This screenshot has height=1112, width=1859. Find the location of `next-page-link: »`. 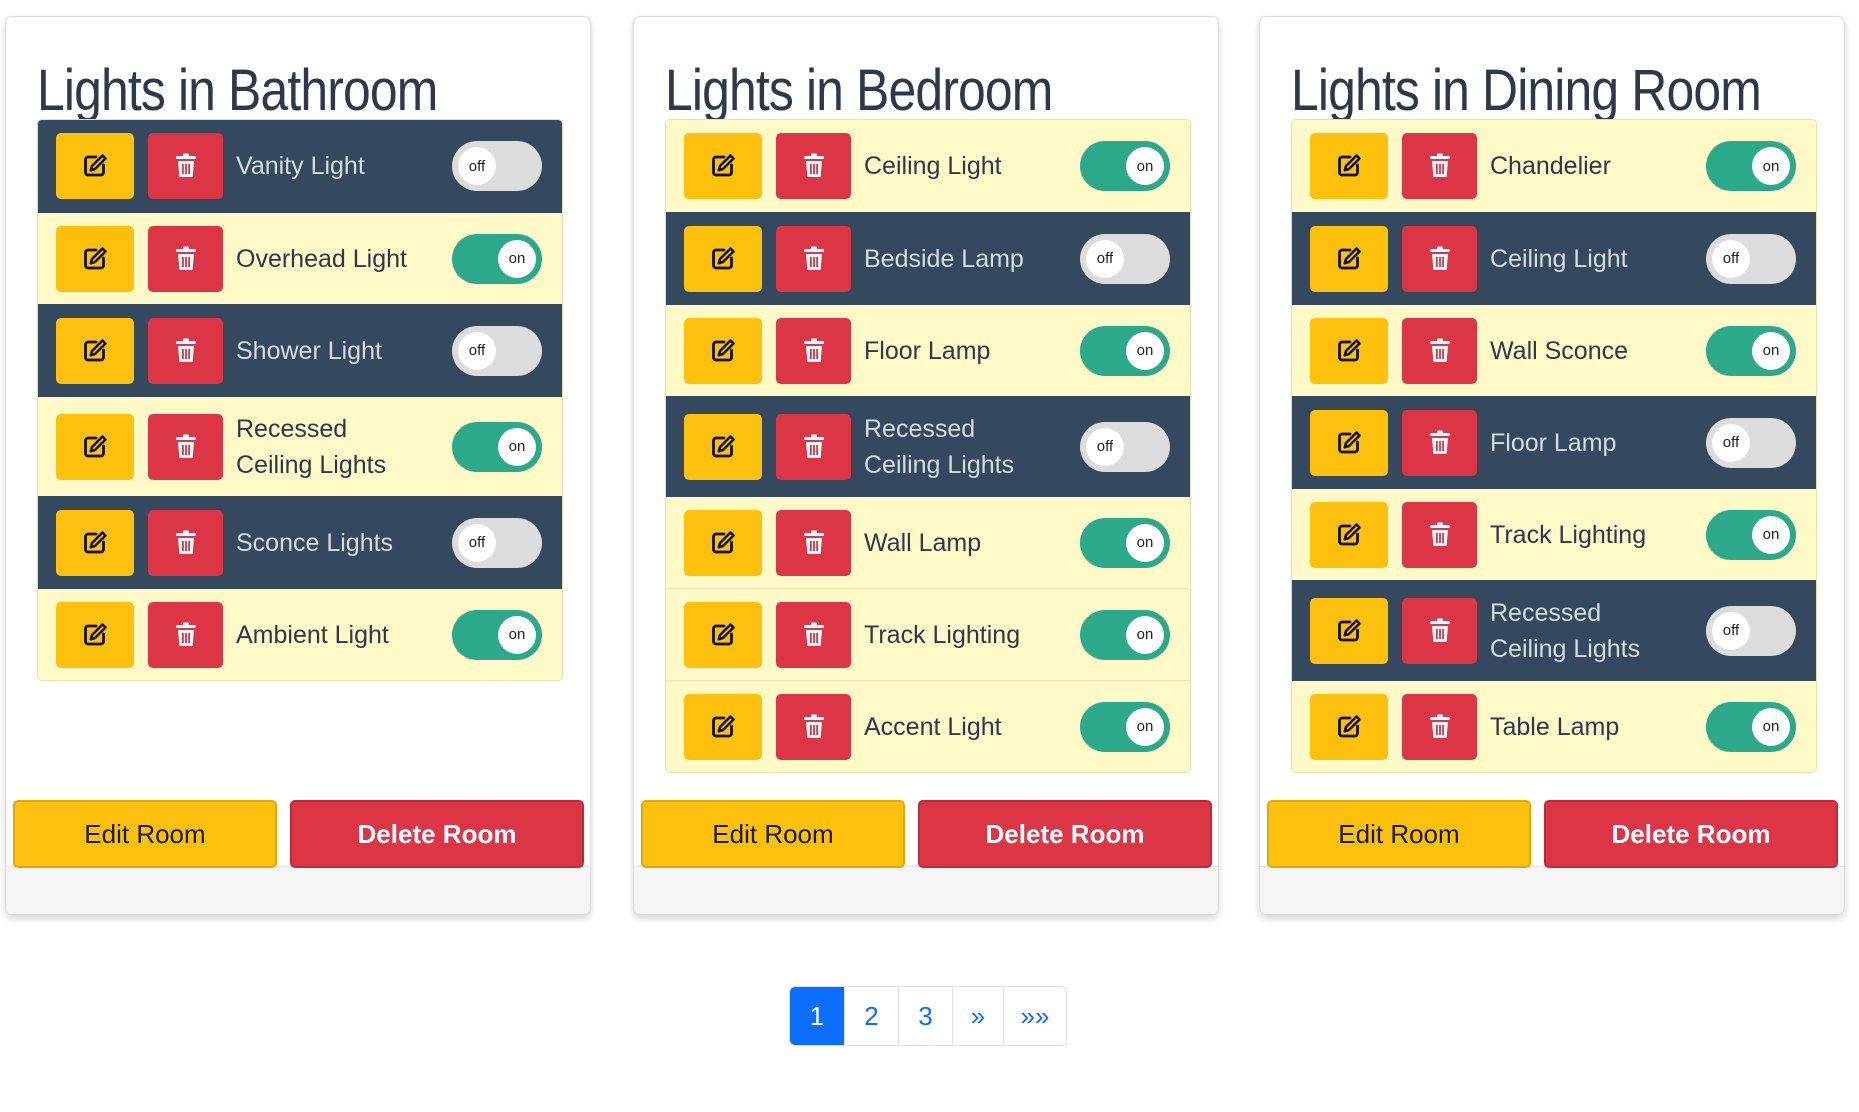

next-page-link: » is located at coordinates (977, 1016).